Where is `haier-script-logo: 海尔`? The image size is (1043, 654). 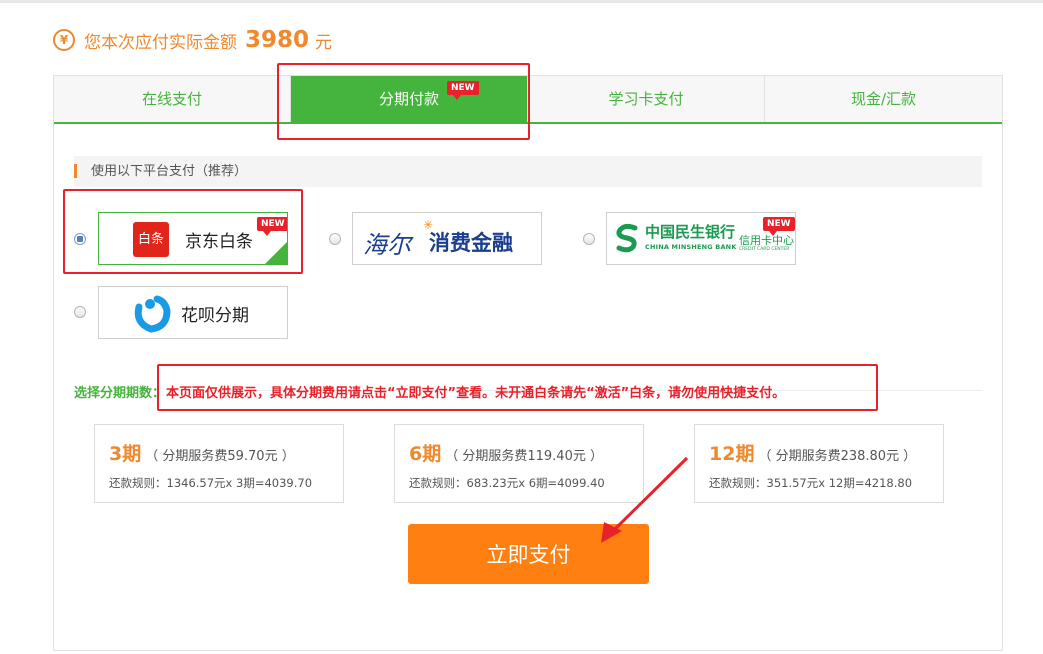 haier-script-logo: 海尔 is located at coordinates (387, 245).